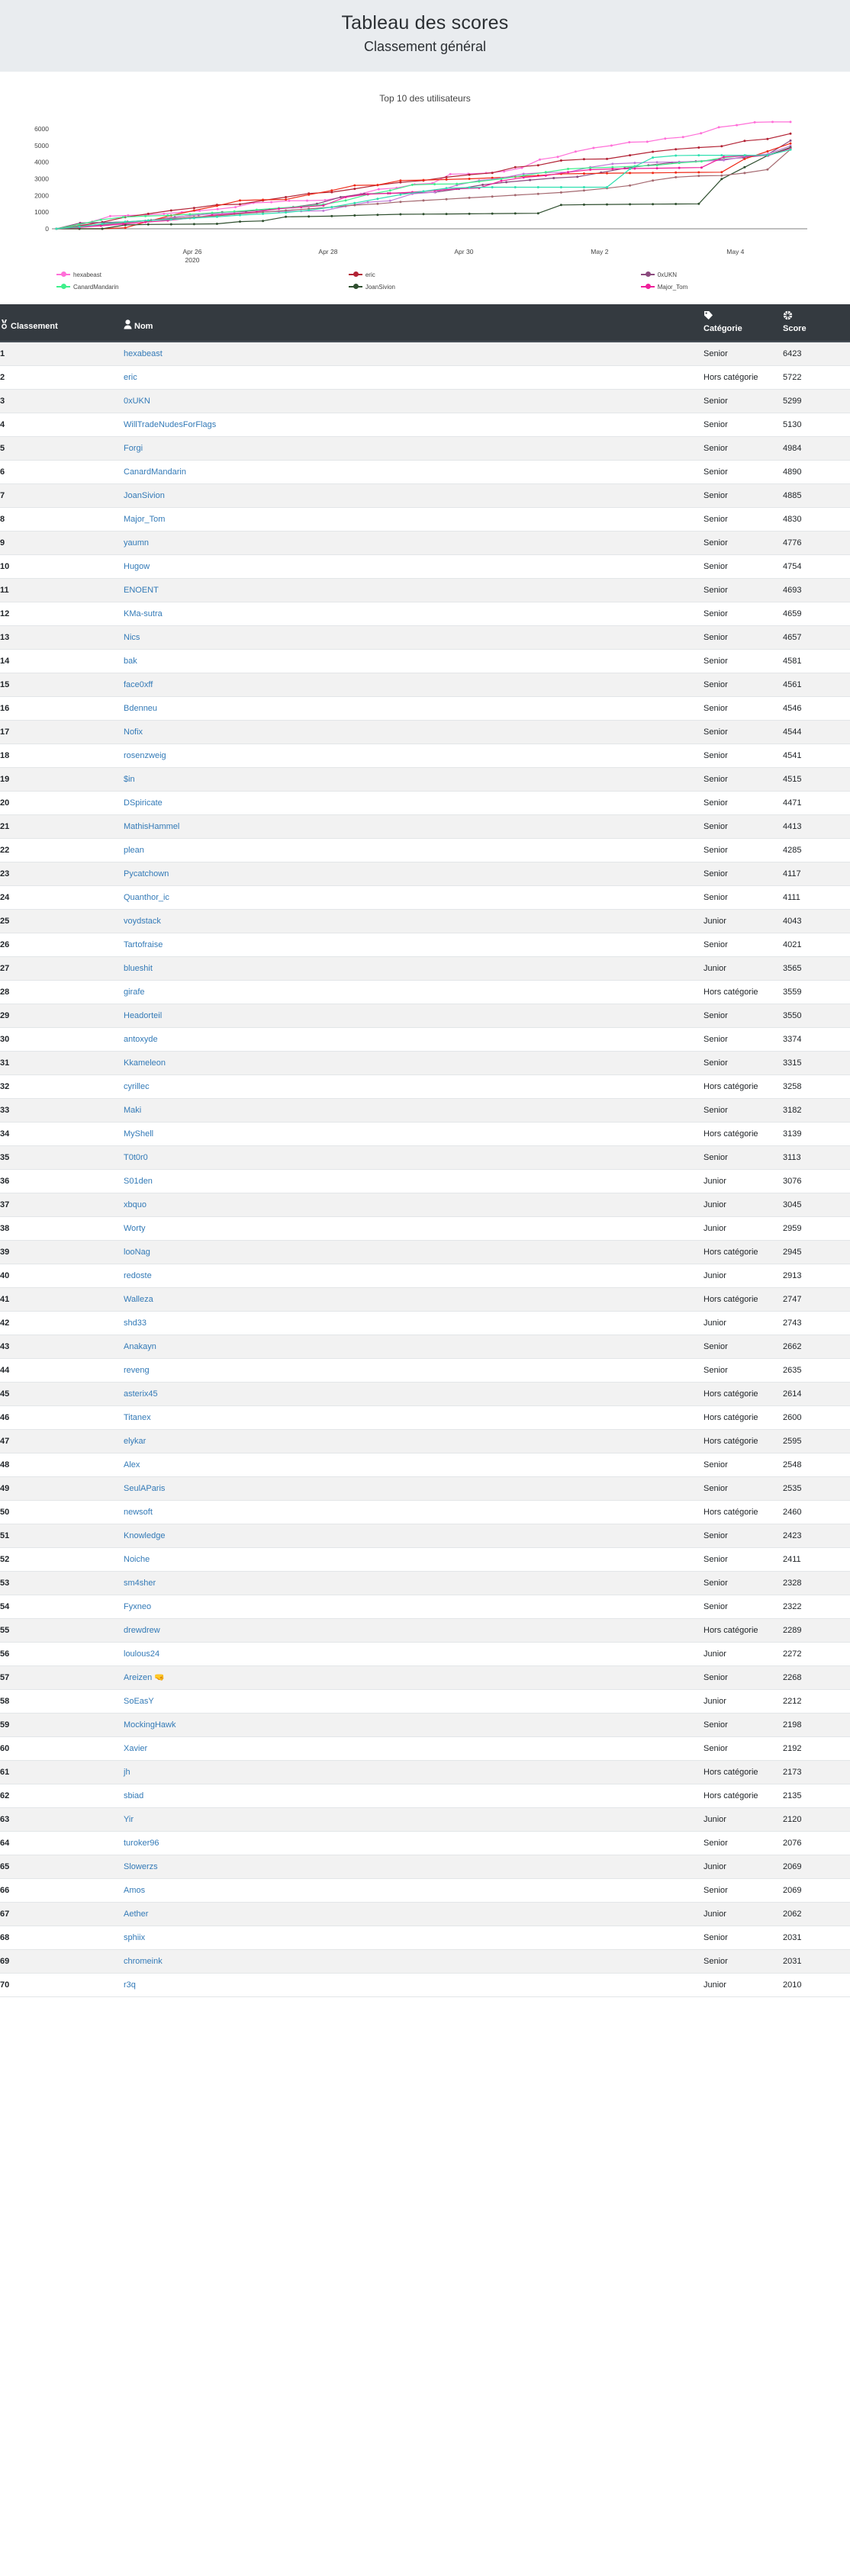 The width and height of the screenshot is (850, 2576). I want to click on user-link: yaumn, so click(136, 543).